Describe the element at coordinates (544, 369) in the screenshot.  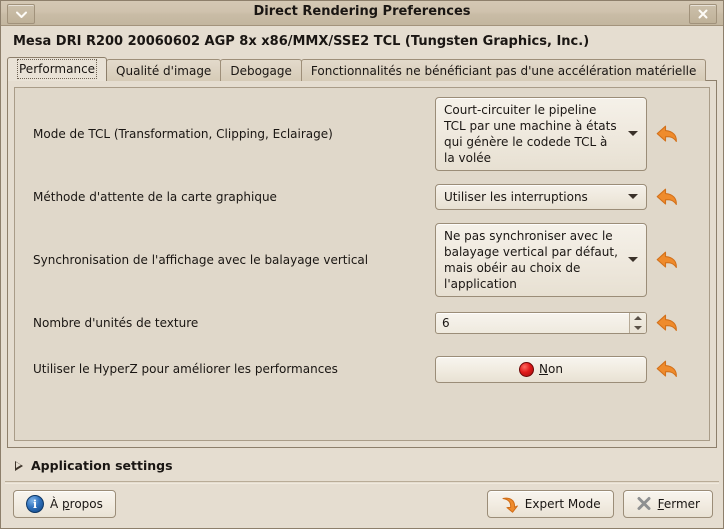
I see `hyperz-toggle-mnemonic: N` at that location.